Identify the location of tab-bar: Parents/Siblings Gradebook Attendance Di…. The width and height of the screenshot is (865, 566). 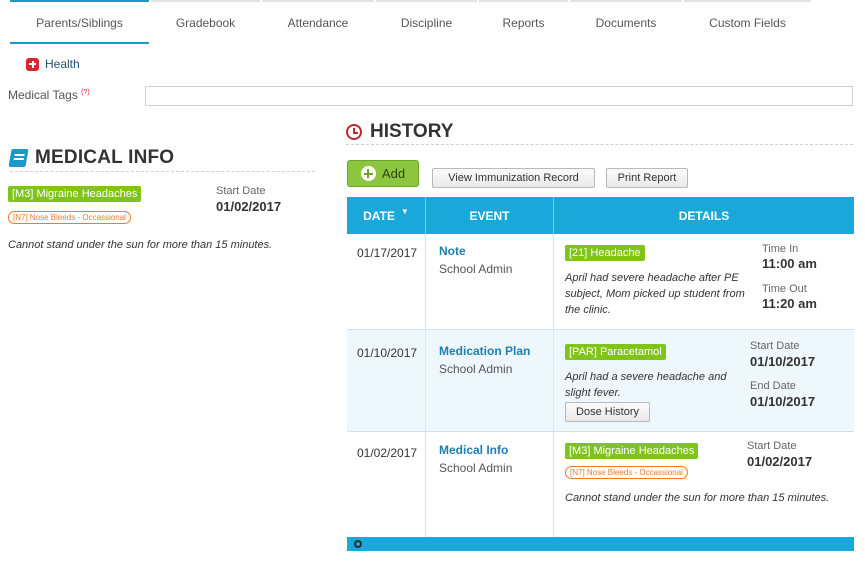
(432, 22).